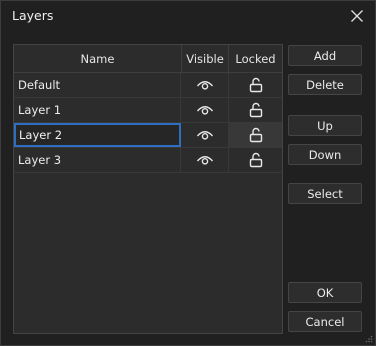 This screenshot has width=376, height=346. I want to click on ok-button: OK, so click(325, 292).